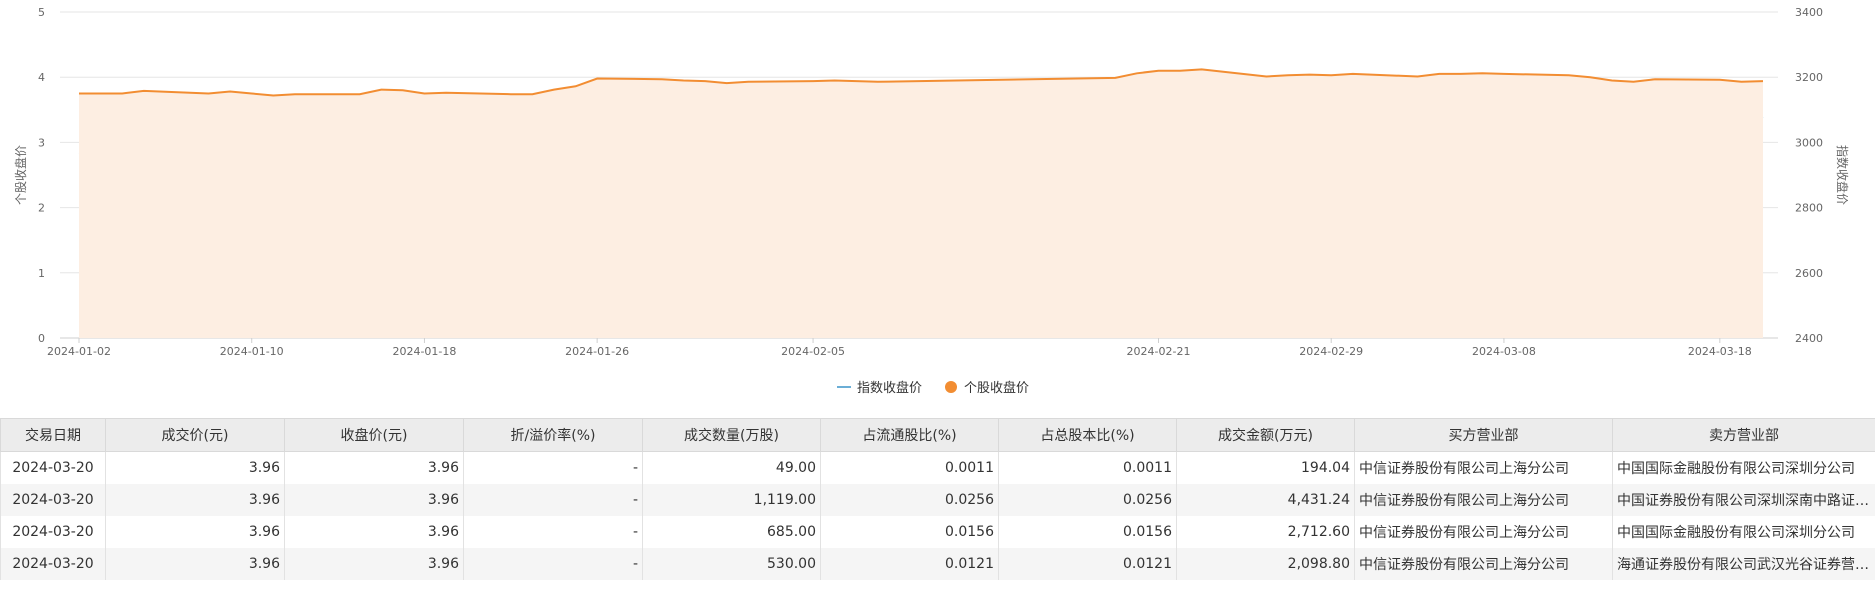  I want to click on cell-amount: 2,098.80, so click(1265, 564).